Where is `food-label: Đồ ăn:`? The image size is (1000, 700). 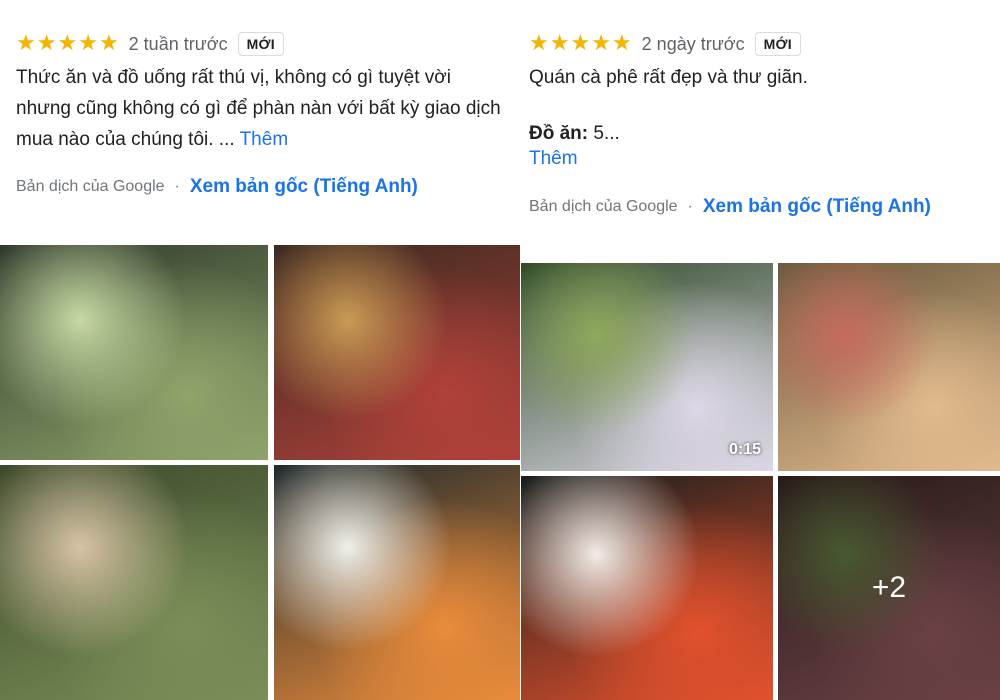 food-label: Đồ ăn: is located at coordinates (559, 133).